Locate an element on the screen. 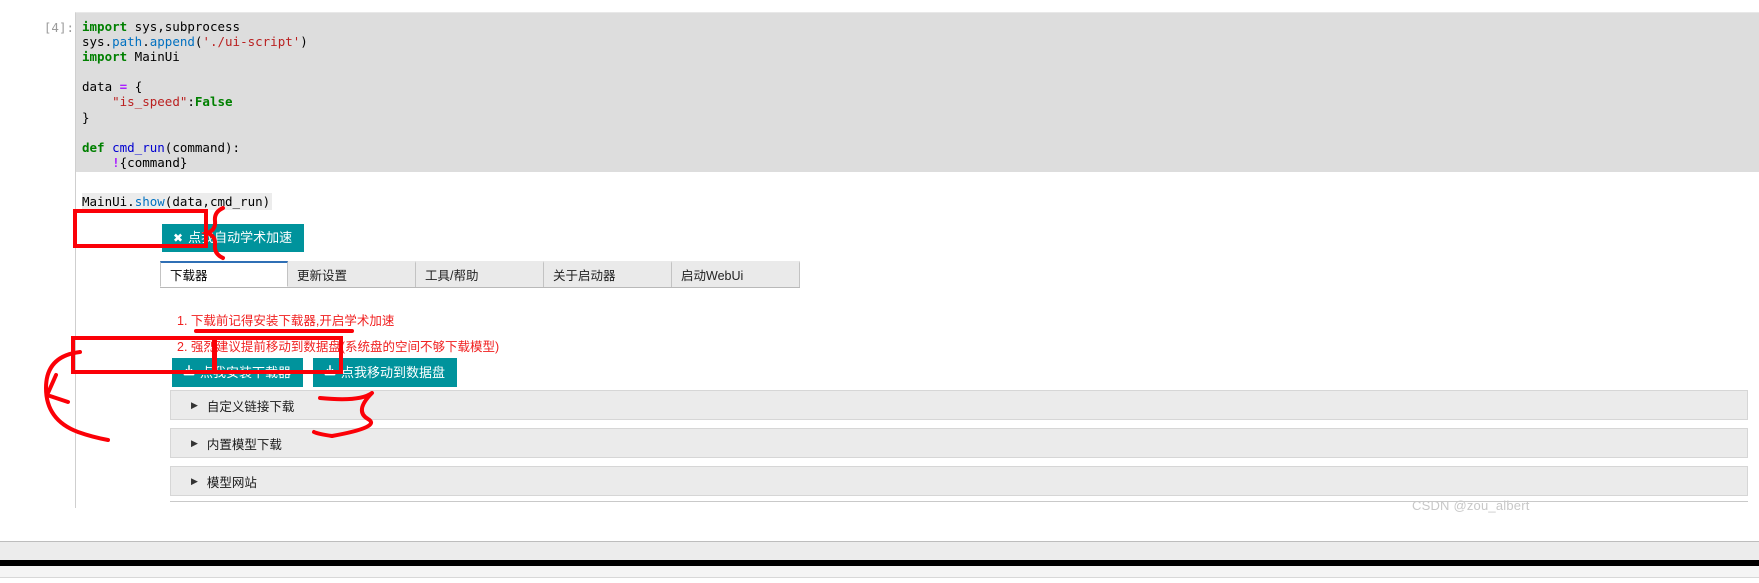 This screenshot has width=1759, height=583. bottom-toolbar-strip is located at coordinates (879, 550).